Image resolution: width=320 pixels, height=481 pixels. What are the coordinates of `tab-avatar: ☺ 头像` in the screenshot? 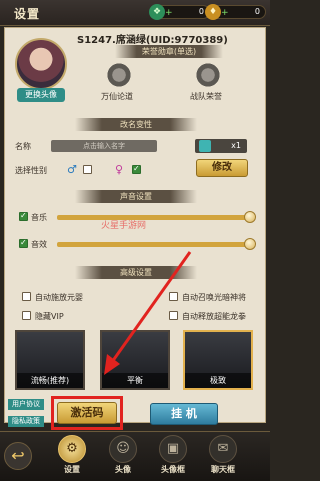 It's located at (123, 457).